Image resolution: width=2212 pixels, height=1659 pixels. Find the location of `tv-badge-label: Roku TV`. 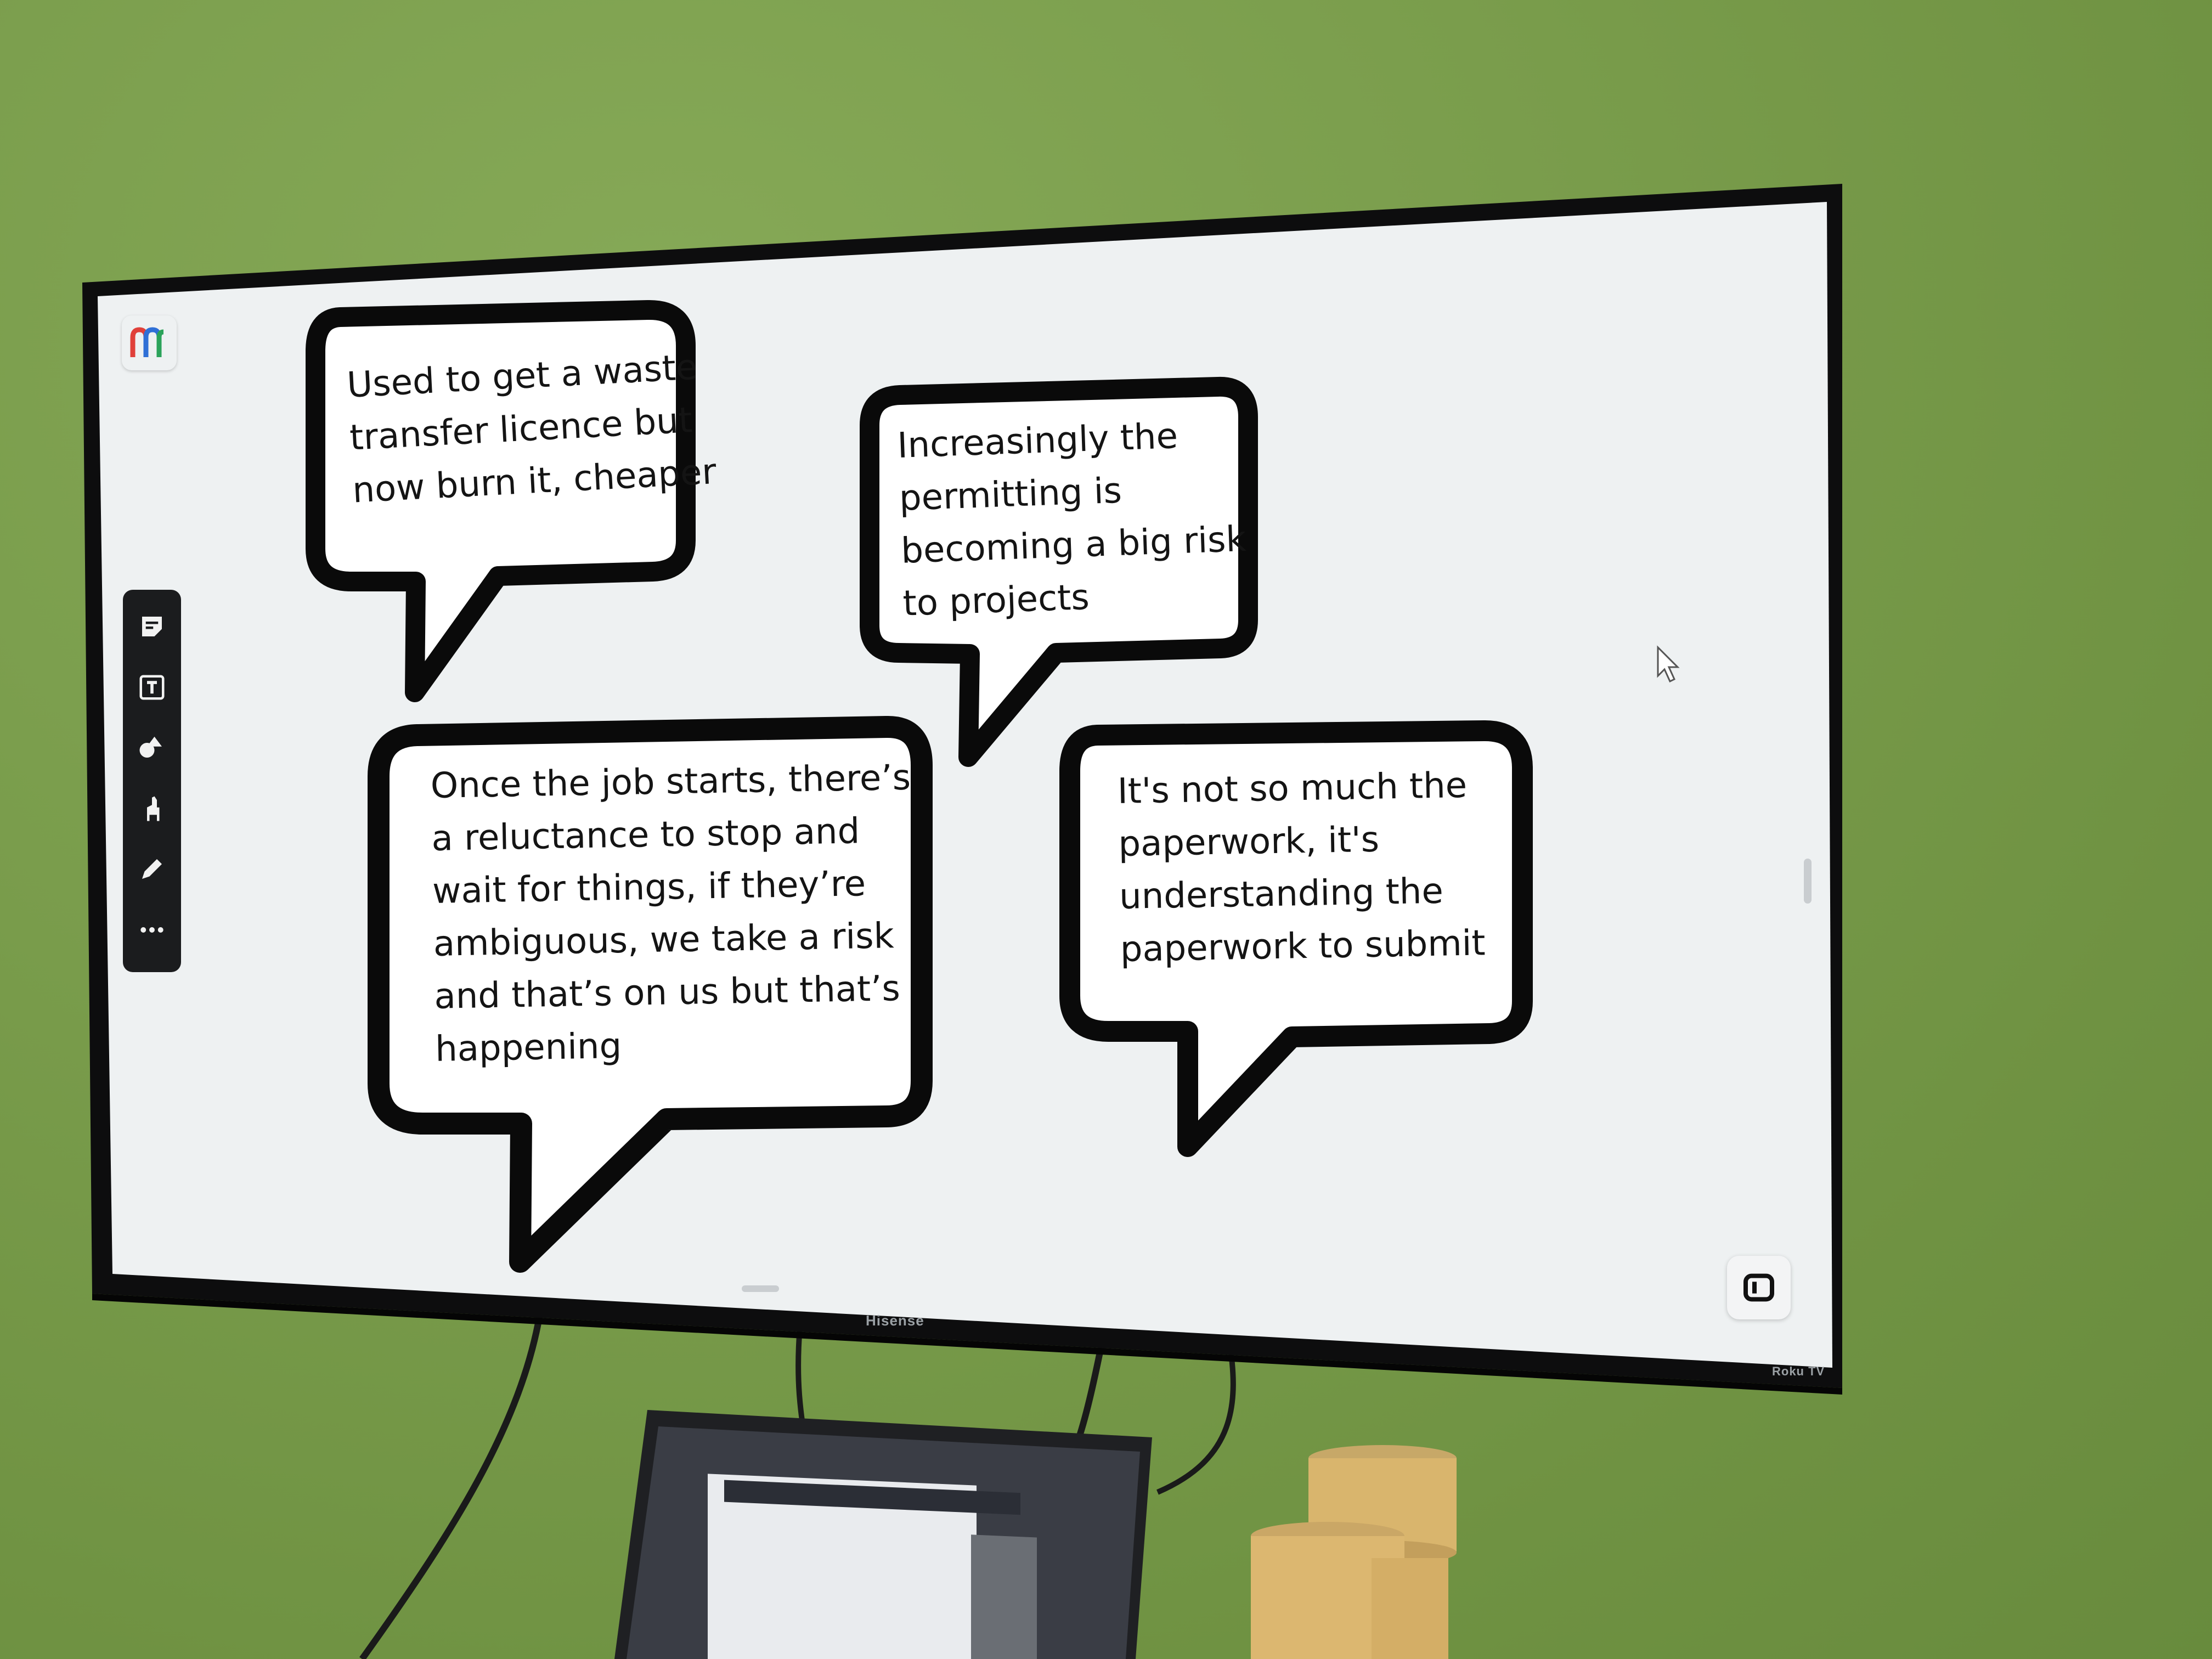

tv-badge-label: Roku TV is located at coordinates (1799, 1371).